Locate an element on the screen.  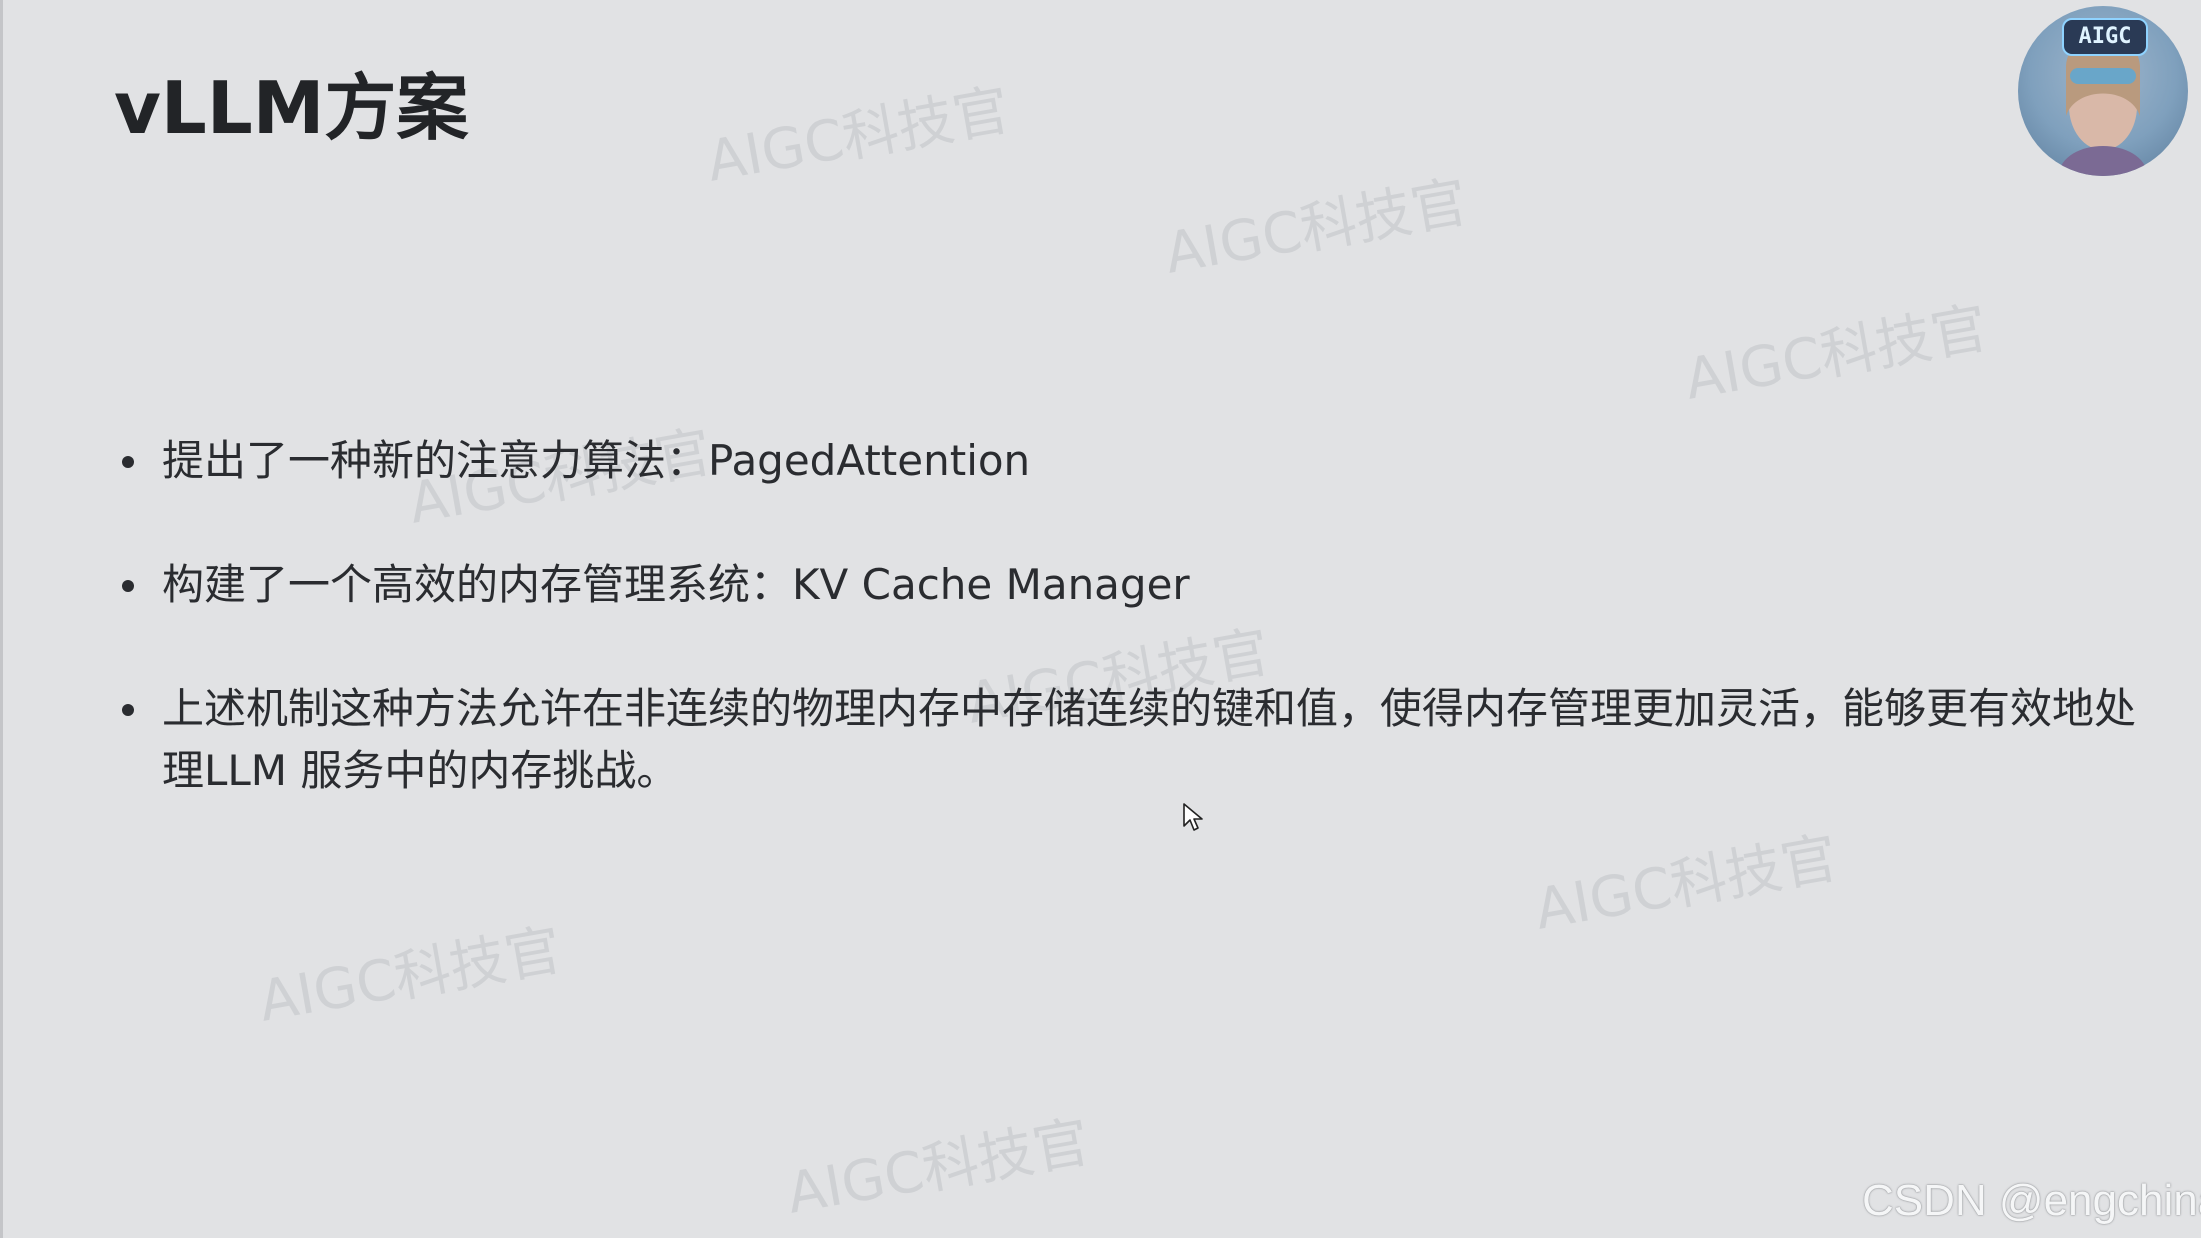
mouse-pointer-icon is located at coordinates (1193, 817).